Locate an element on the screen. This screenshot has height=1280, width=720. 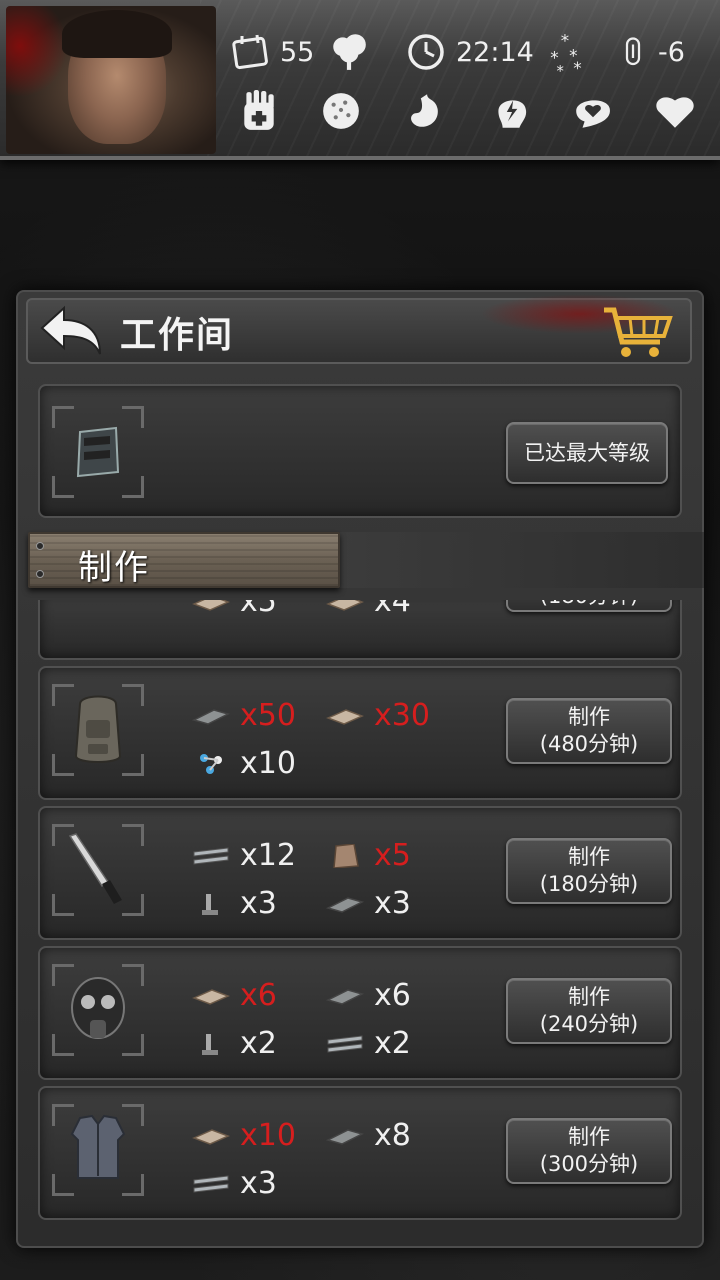
recipe-row-partial: x5 x4 (180分钟) is located at coordinates (360, 635).